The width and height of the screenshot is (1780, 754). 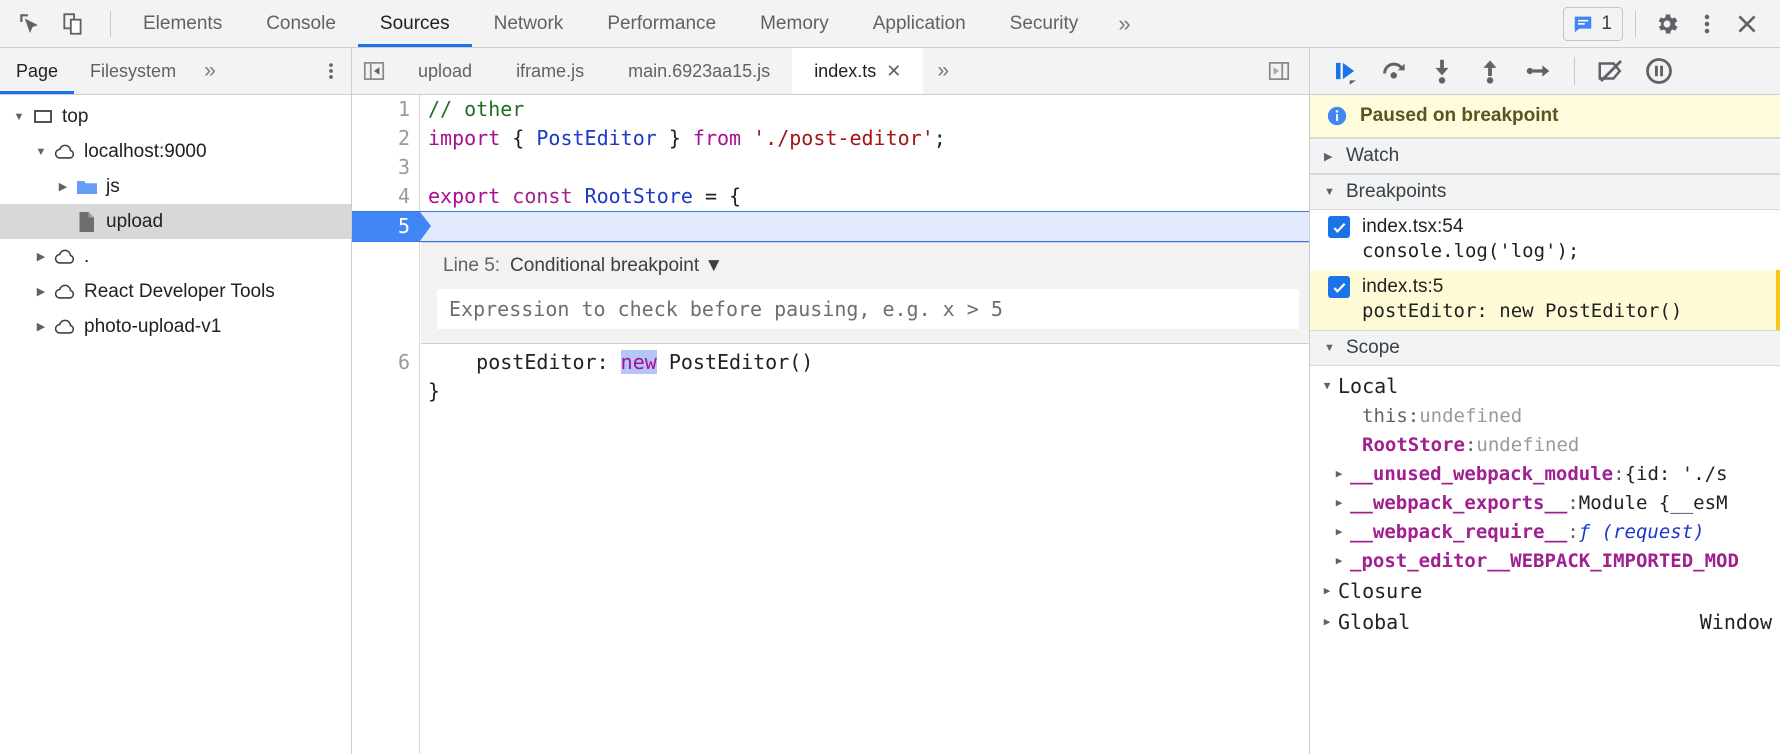 What do you see at coordinates (153, 326) in the screenshot?
I see `tree-item-label: photo-upload-v1` at bounding box center [153, 326].